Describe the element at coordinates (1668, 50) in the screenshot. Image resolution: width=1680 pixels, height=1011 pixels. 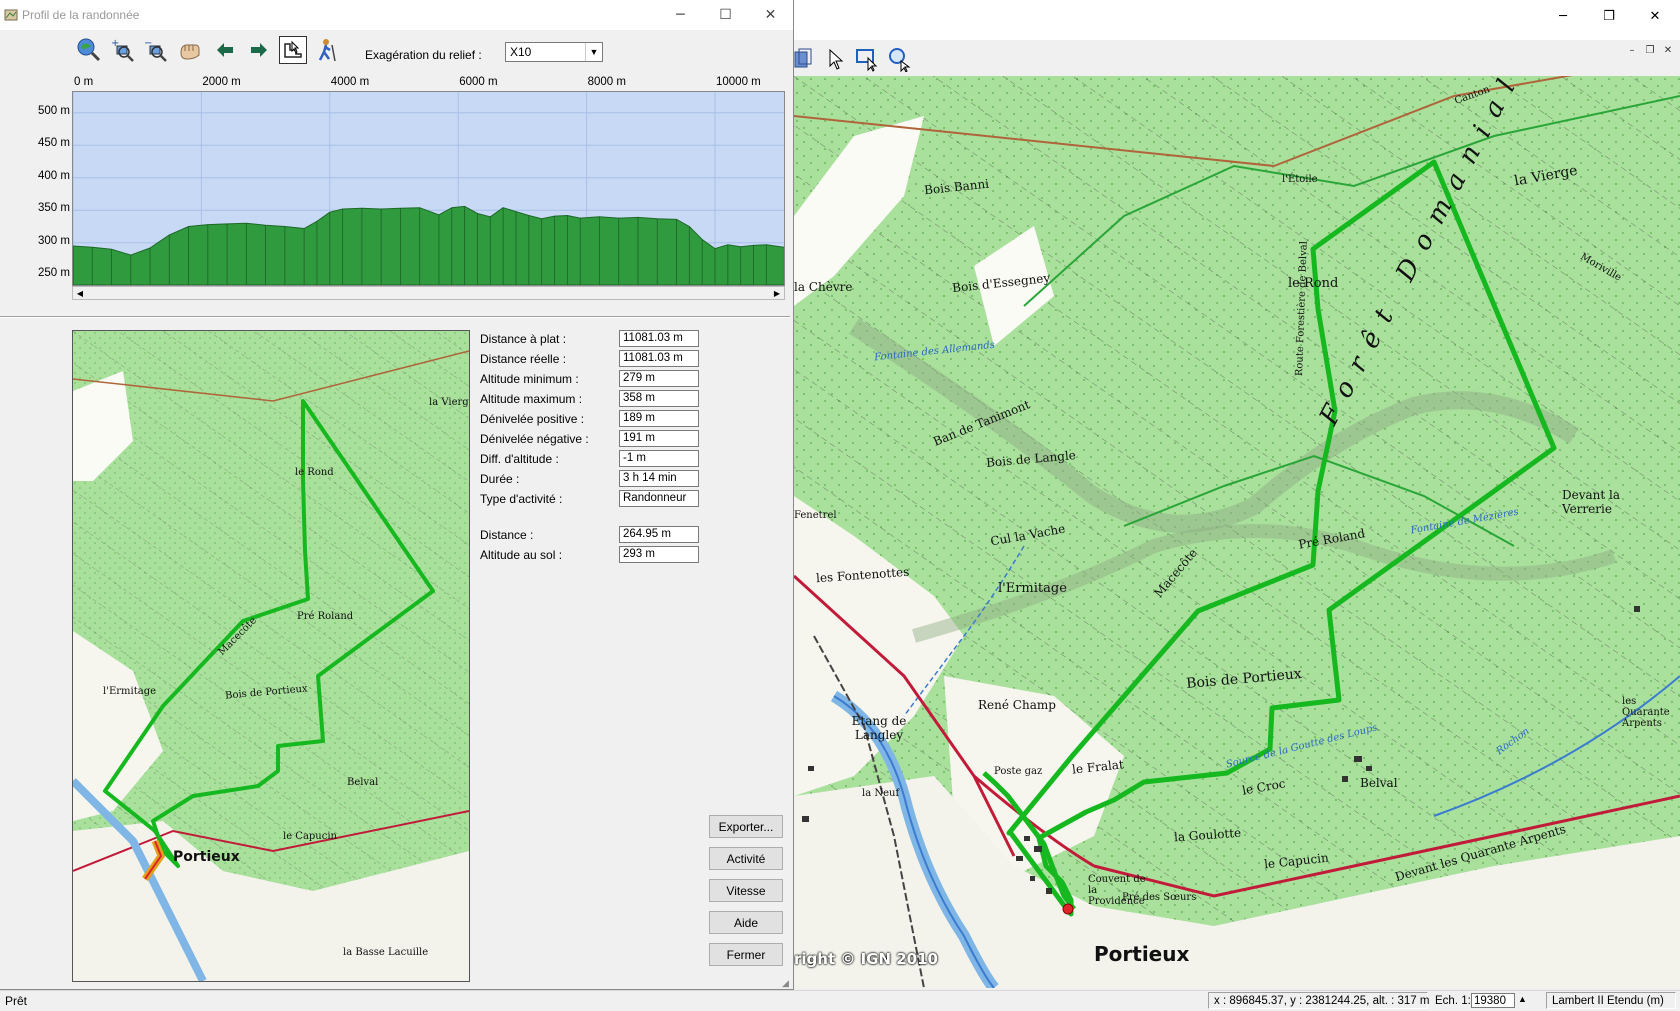
I see `mdi-close-button: ✕` at that location.